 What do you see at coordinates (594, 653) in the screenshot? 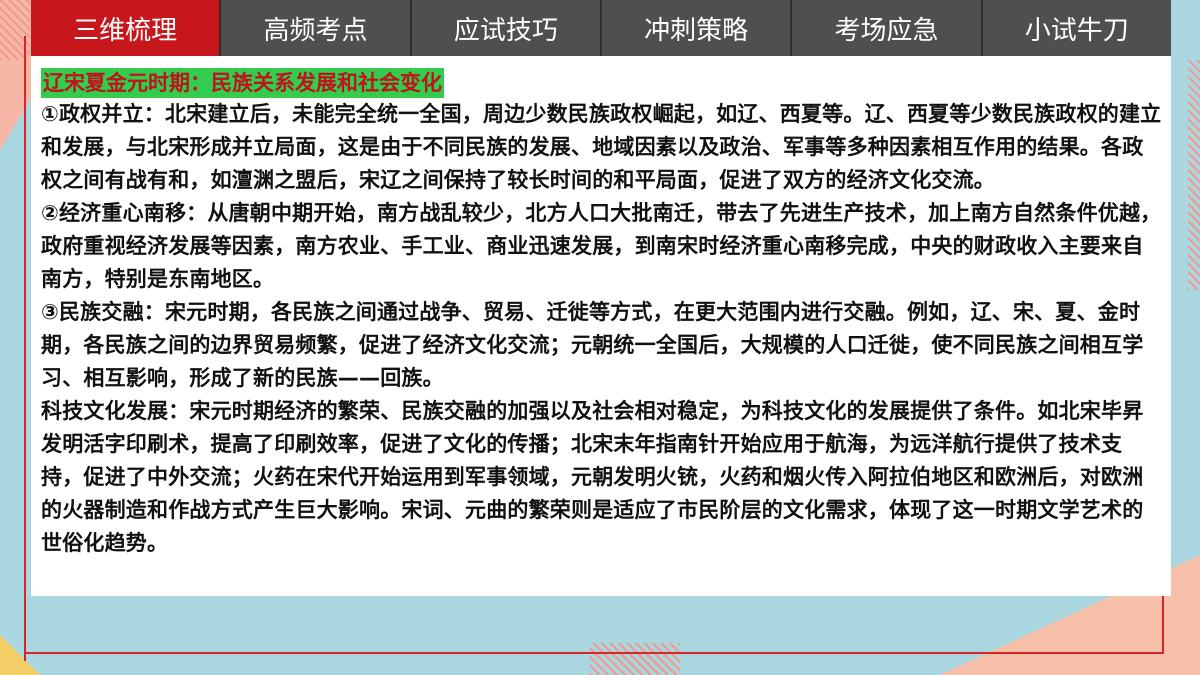
I see `frame-bottom-line` at bounding box center [594, 653].